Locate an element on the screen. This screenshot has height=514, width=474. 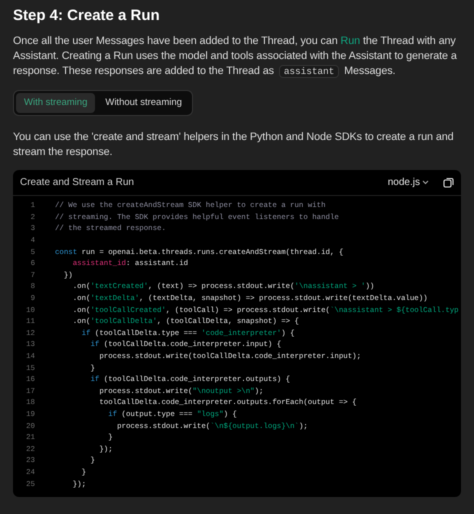
copy-icon is located at coordinates (448, 182).